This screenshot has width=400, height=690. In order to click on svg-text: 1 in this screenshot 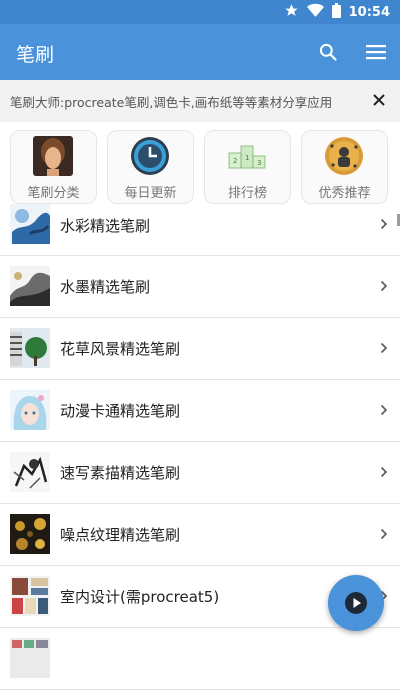, I will do `click(247, 158)`.